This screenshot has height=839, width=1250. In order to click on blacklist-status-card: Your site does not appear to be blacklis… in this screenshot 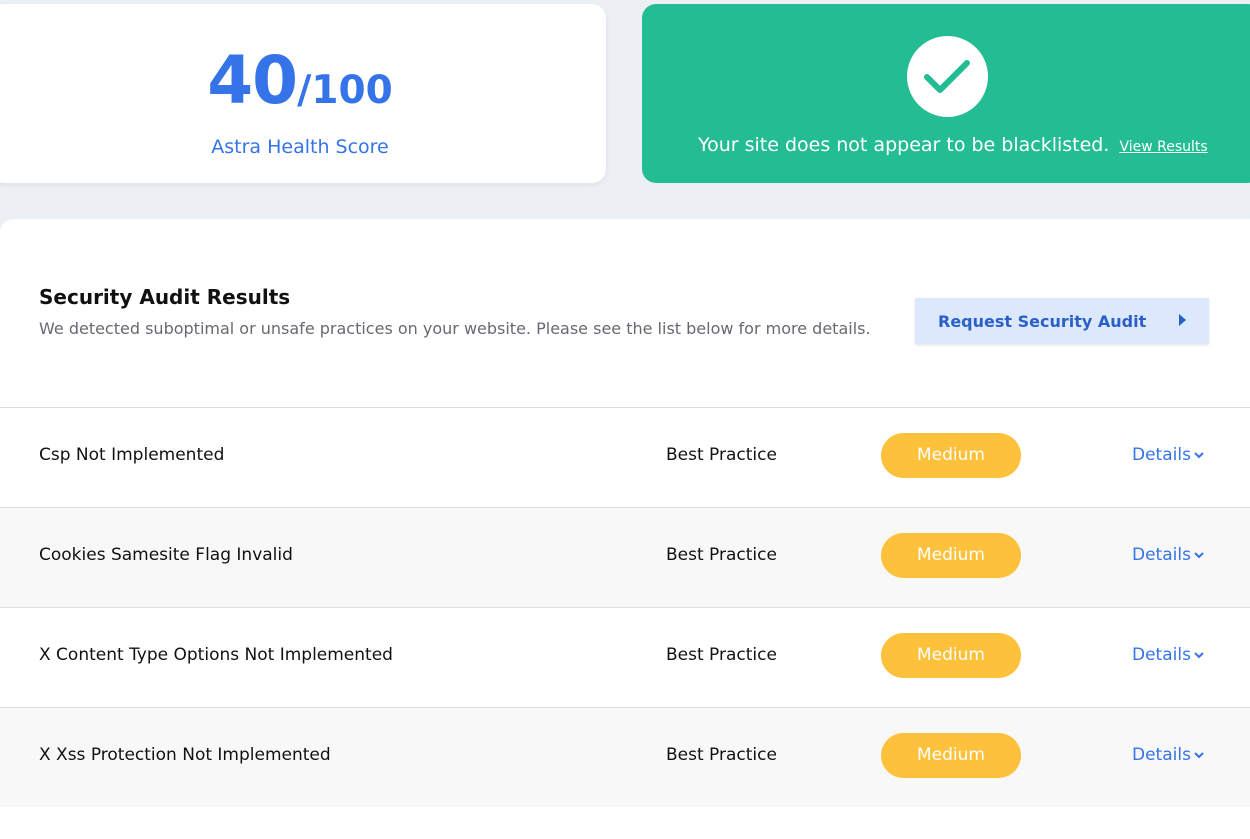, I will do `click(946, 93)`.